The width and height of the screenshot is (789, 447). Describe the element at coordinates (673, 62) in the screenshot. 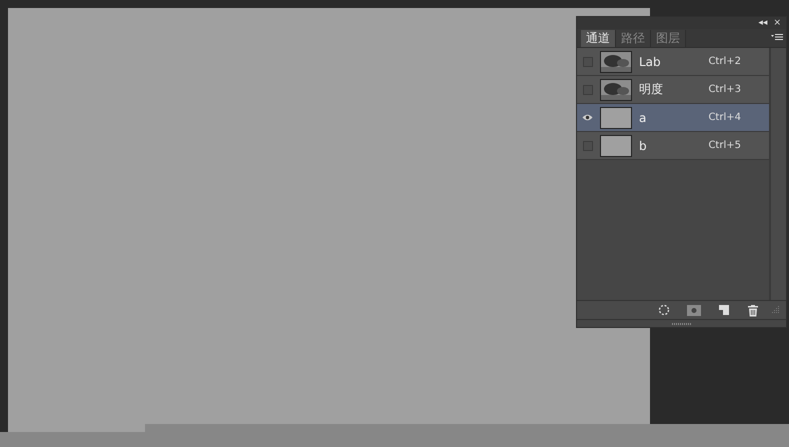

I see `channel-row: Lab Ctrl+2` at that location.